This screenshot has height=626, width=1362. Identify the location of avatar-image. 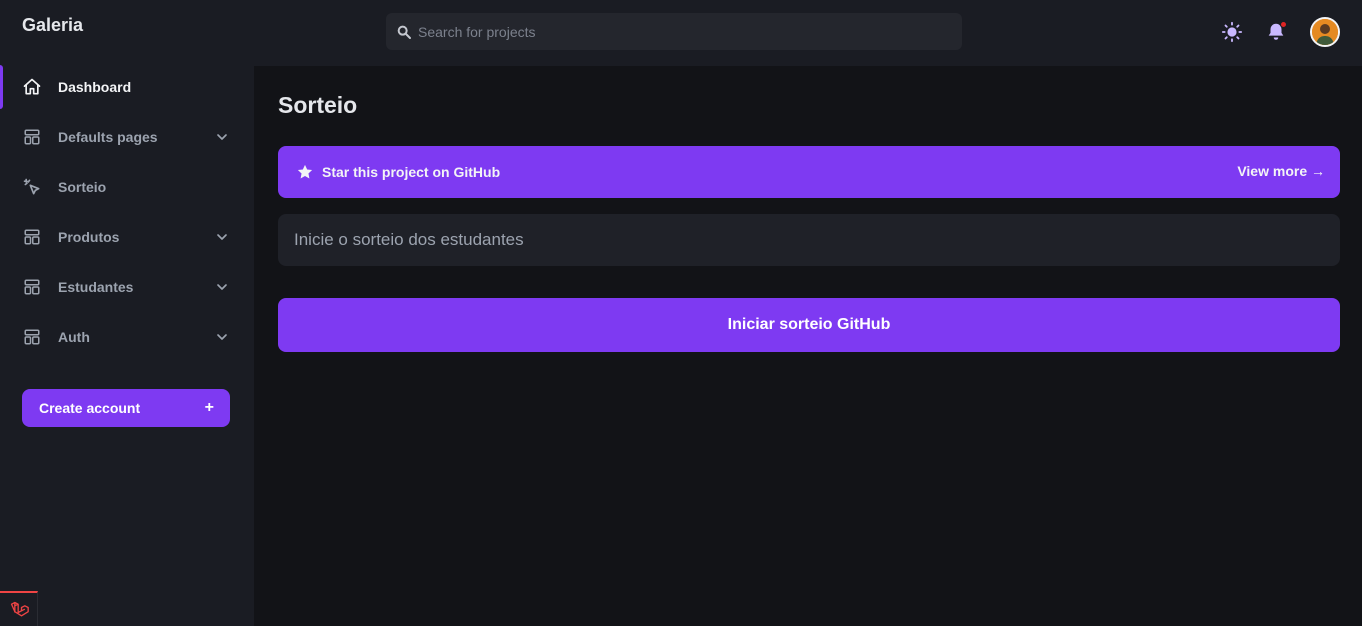
(1325, 32).